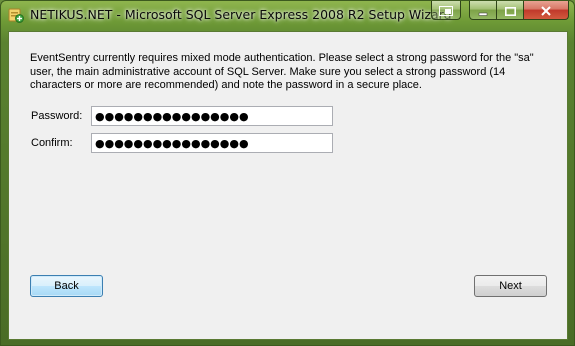 The image size is (575, 346). I want to click on close-button, so click(546, 10).